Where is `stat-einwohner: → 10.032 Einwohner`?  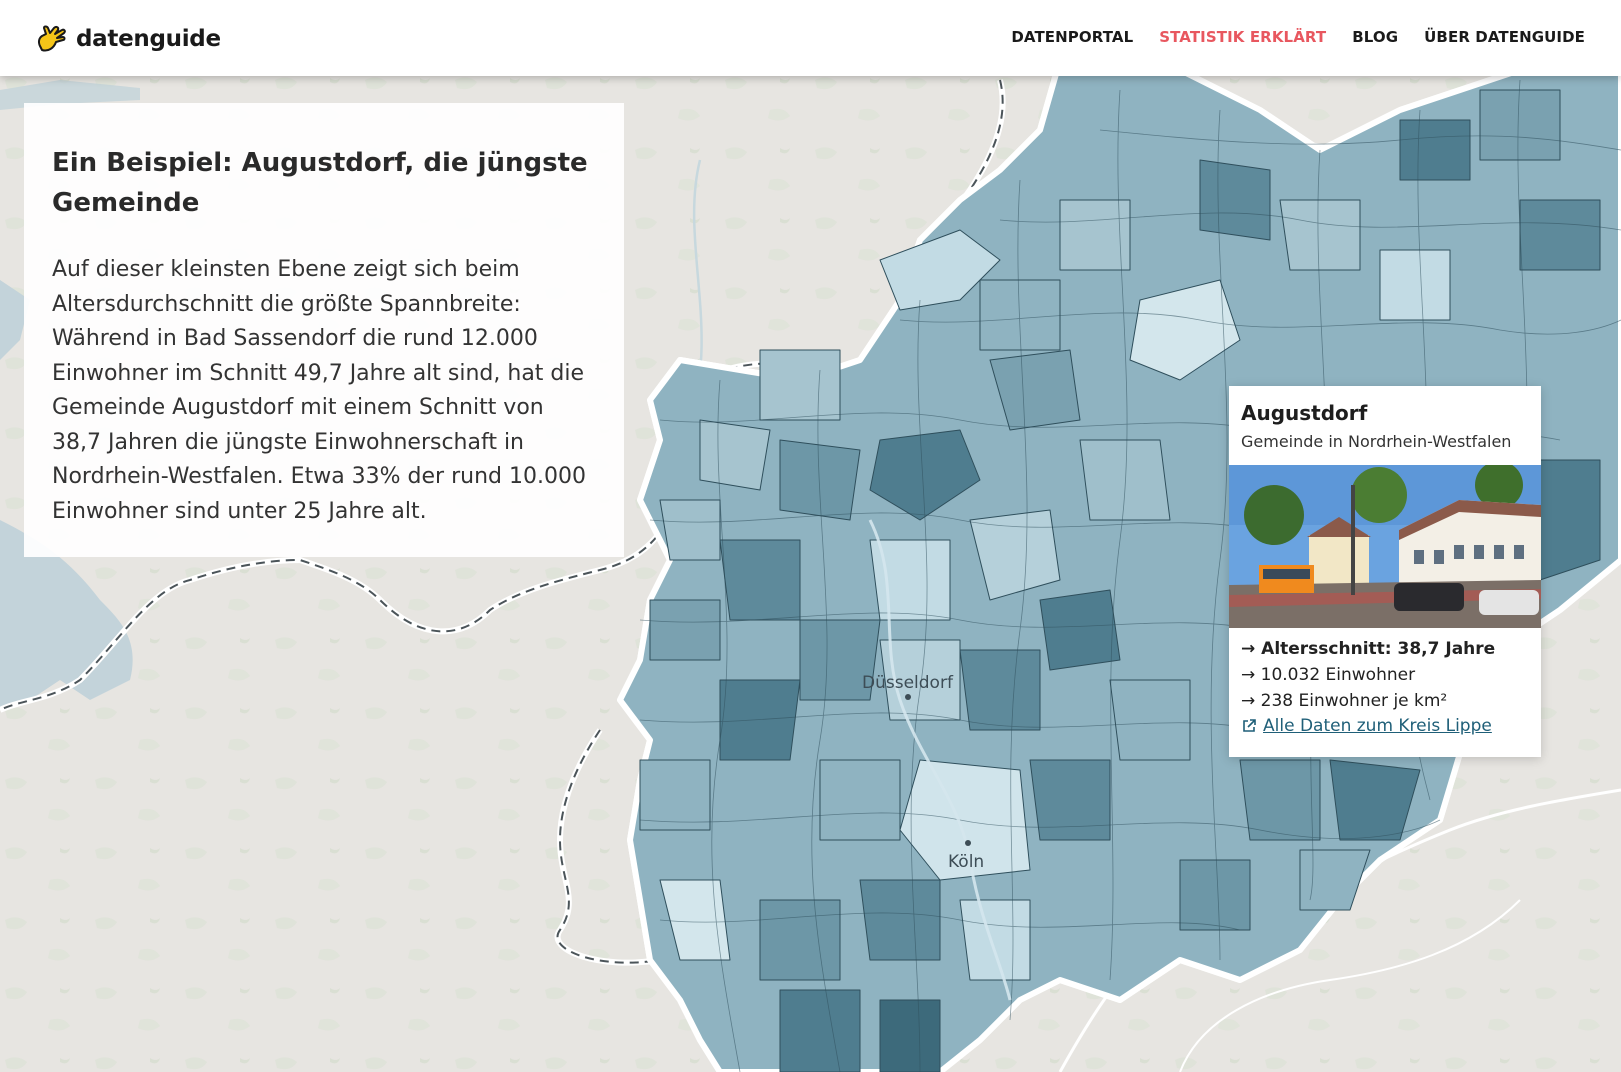
stat-einwohner: → 10.032 Einwohner is located at coordinates (1328, 675).